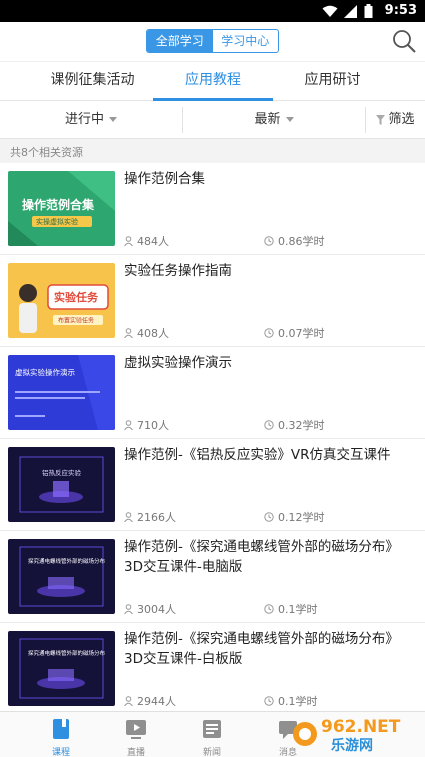  What do you see at coordinates (156, 609) in the screenshot?
I see `participant-count: 3004人` at bounding box center [156, 609].